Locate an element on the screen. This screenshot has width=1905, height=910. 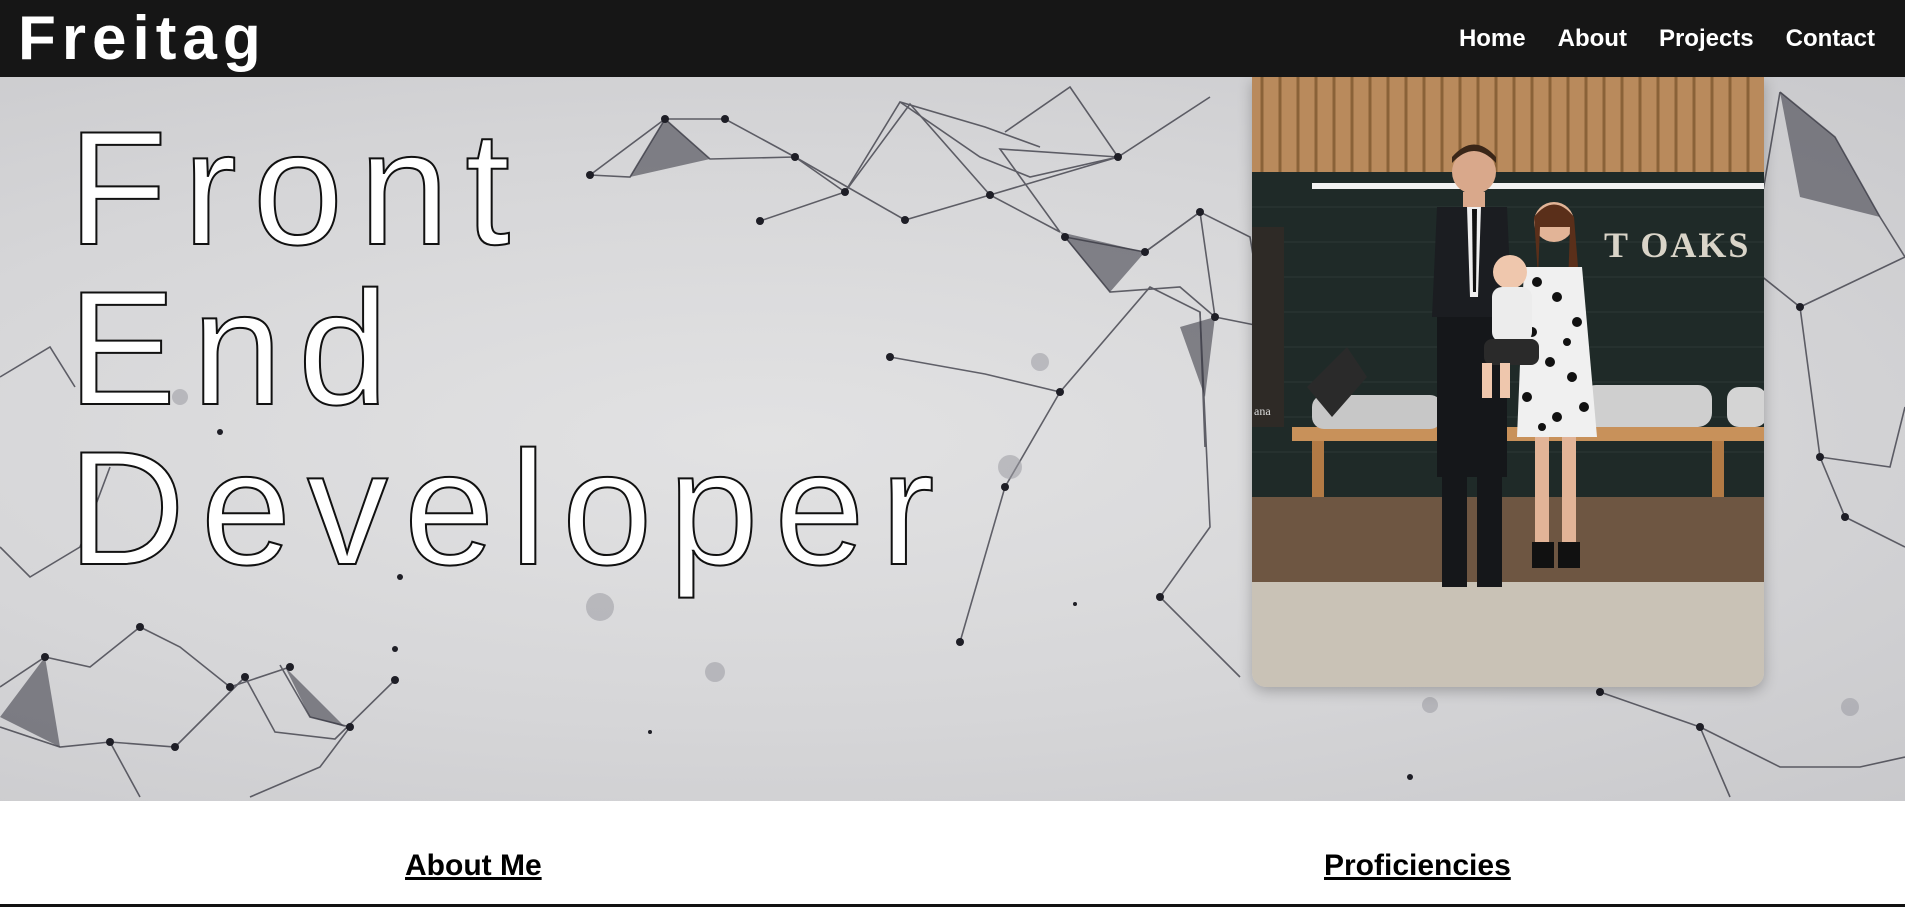
nav-home-link: Home is located at coordinates (1492, 39).